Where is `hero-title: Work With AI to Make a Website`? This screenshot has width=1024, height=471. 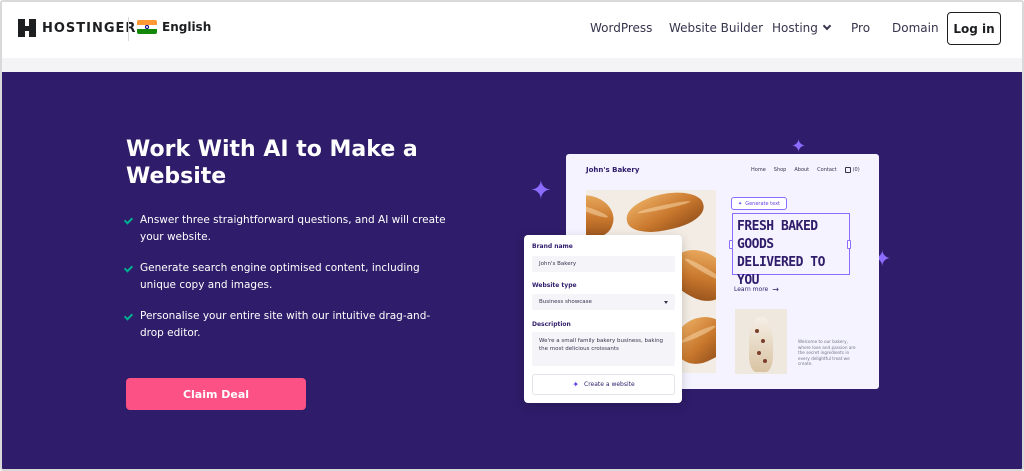 hero-title: Work With AI to Make a Website is located at coordinates (272, 163).